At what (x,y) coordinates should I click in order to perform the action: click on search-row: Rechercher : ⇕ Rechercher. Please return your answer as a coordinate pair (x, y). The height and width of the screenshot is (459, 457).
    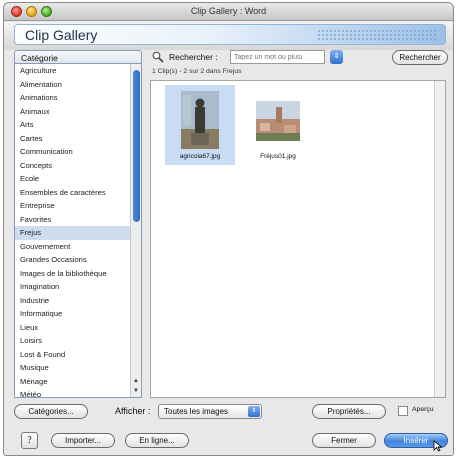
    Looking at the image, I should click on (300, 58).